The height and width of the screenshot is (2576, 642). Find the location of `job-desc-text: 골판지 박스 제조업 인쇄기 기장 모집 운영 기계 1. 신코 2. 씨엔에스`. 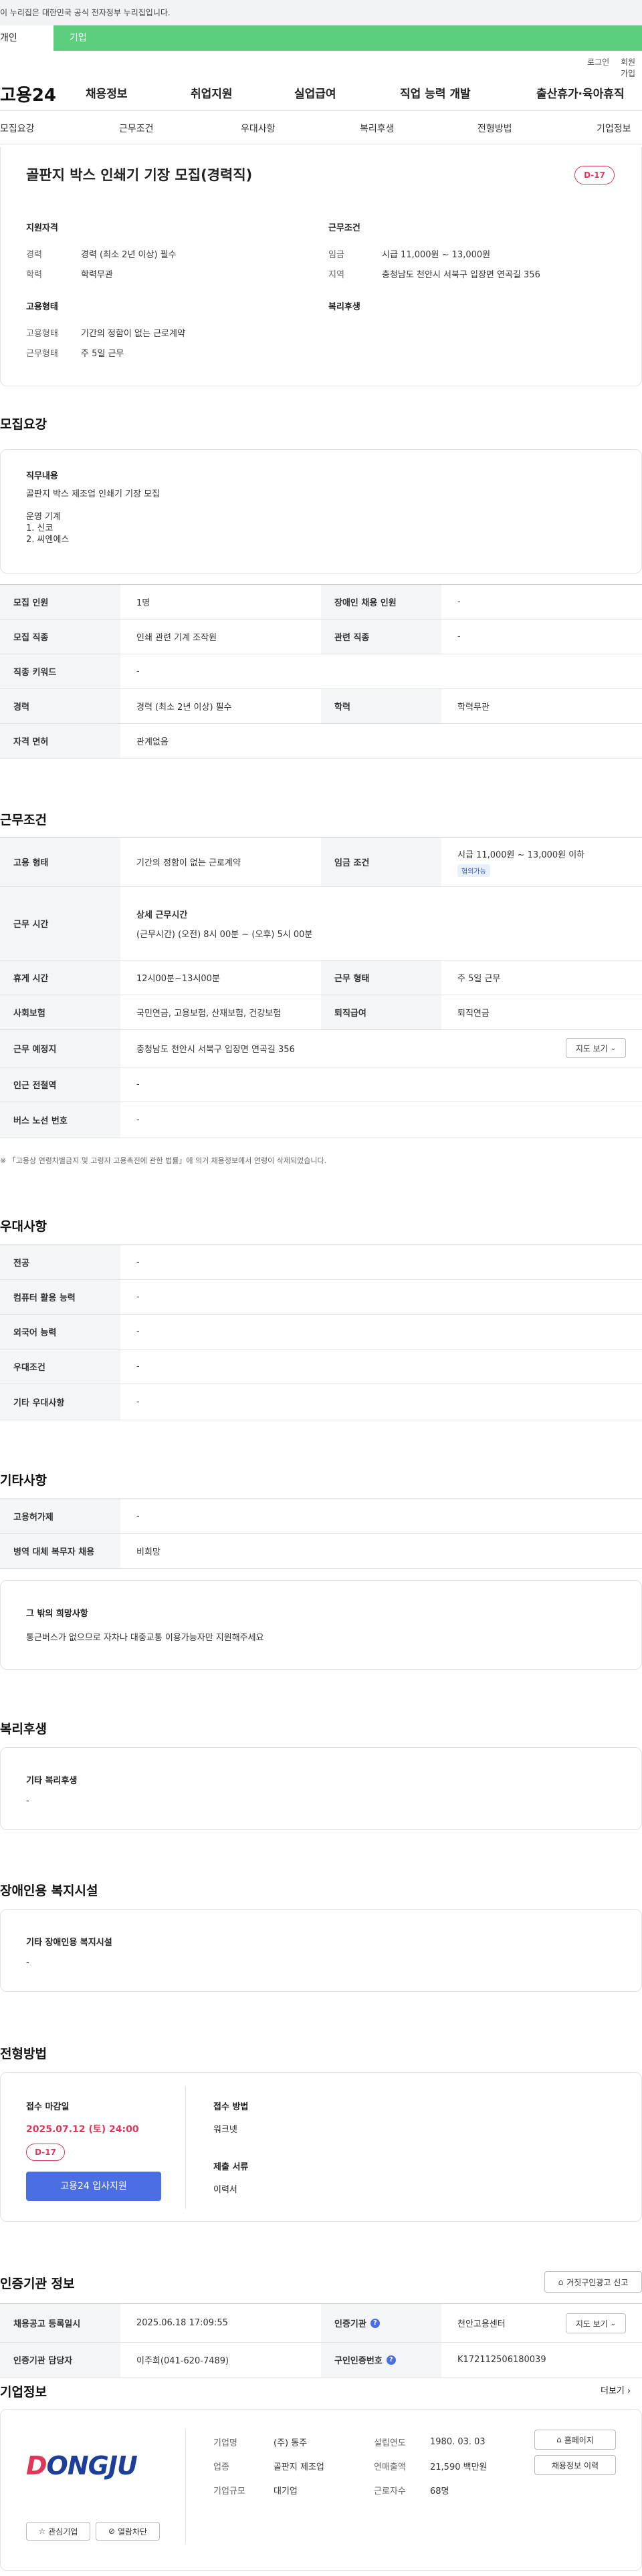

job-desc-text: 골판지 박스 제조업 인쇄기 기장 모집 운영 기계 1. 신코 2. 씨엔에스 is located at coordinates (93, 517).